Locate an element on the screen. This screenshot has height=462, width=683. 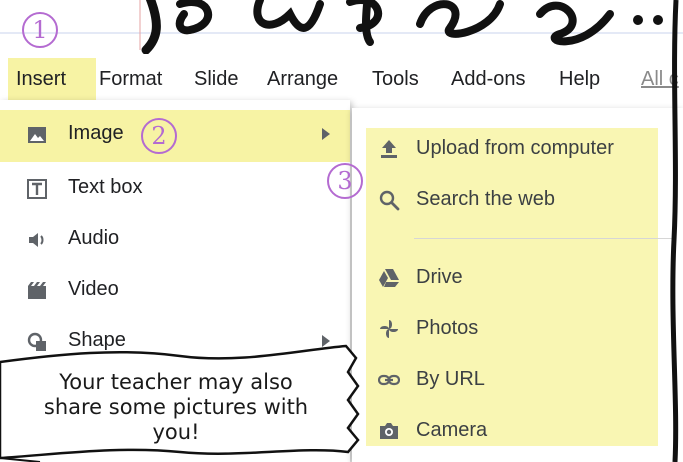
submenu-item-label: Upload from computer is located at coordinates (515, 148).